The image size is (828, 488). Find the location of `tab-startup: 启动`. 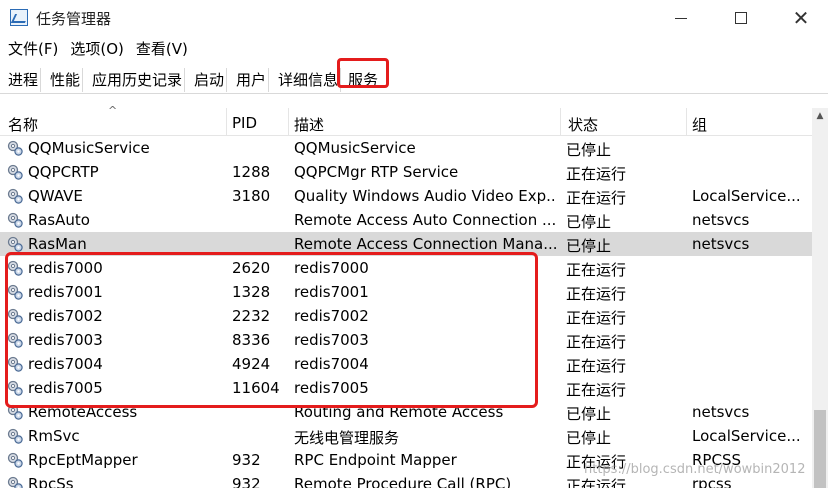

tab-startup: 启动 is located at coordinates (210, 80).